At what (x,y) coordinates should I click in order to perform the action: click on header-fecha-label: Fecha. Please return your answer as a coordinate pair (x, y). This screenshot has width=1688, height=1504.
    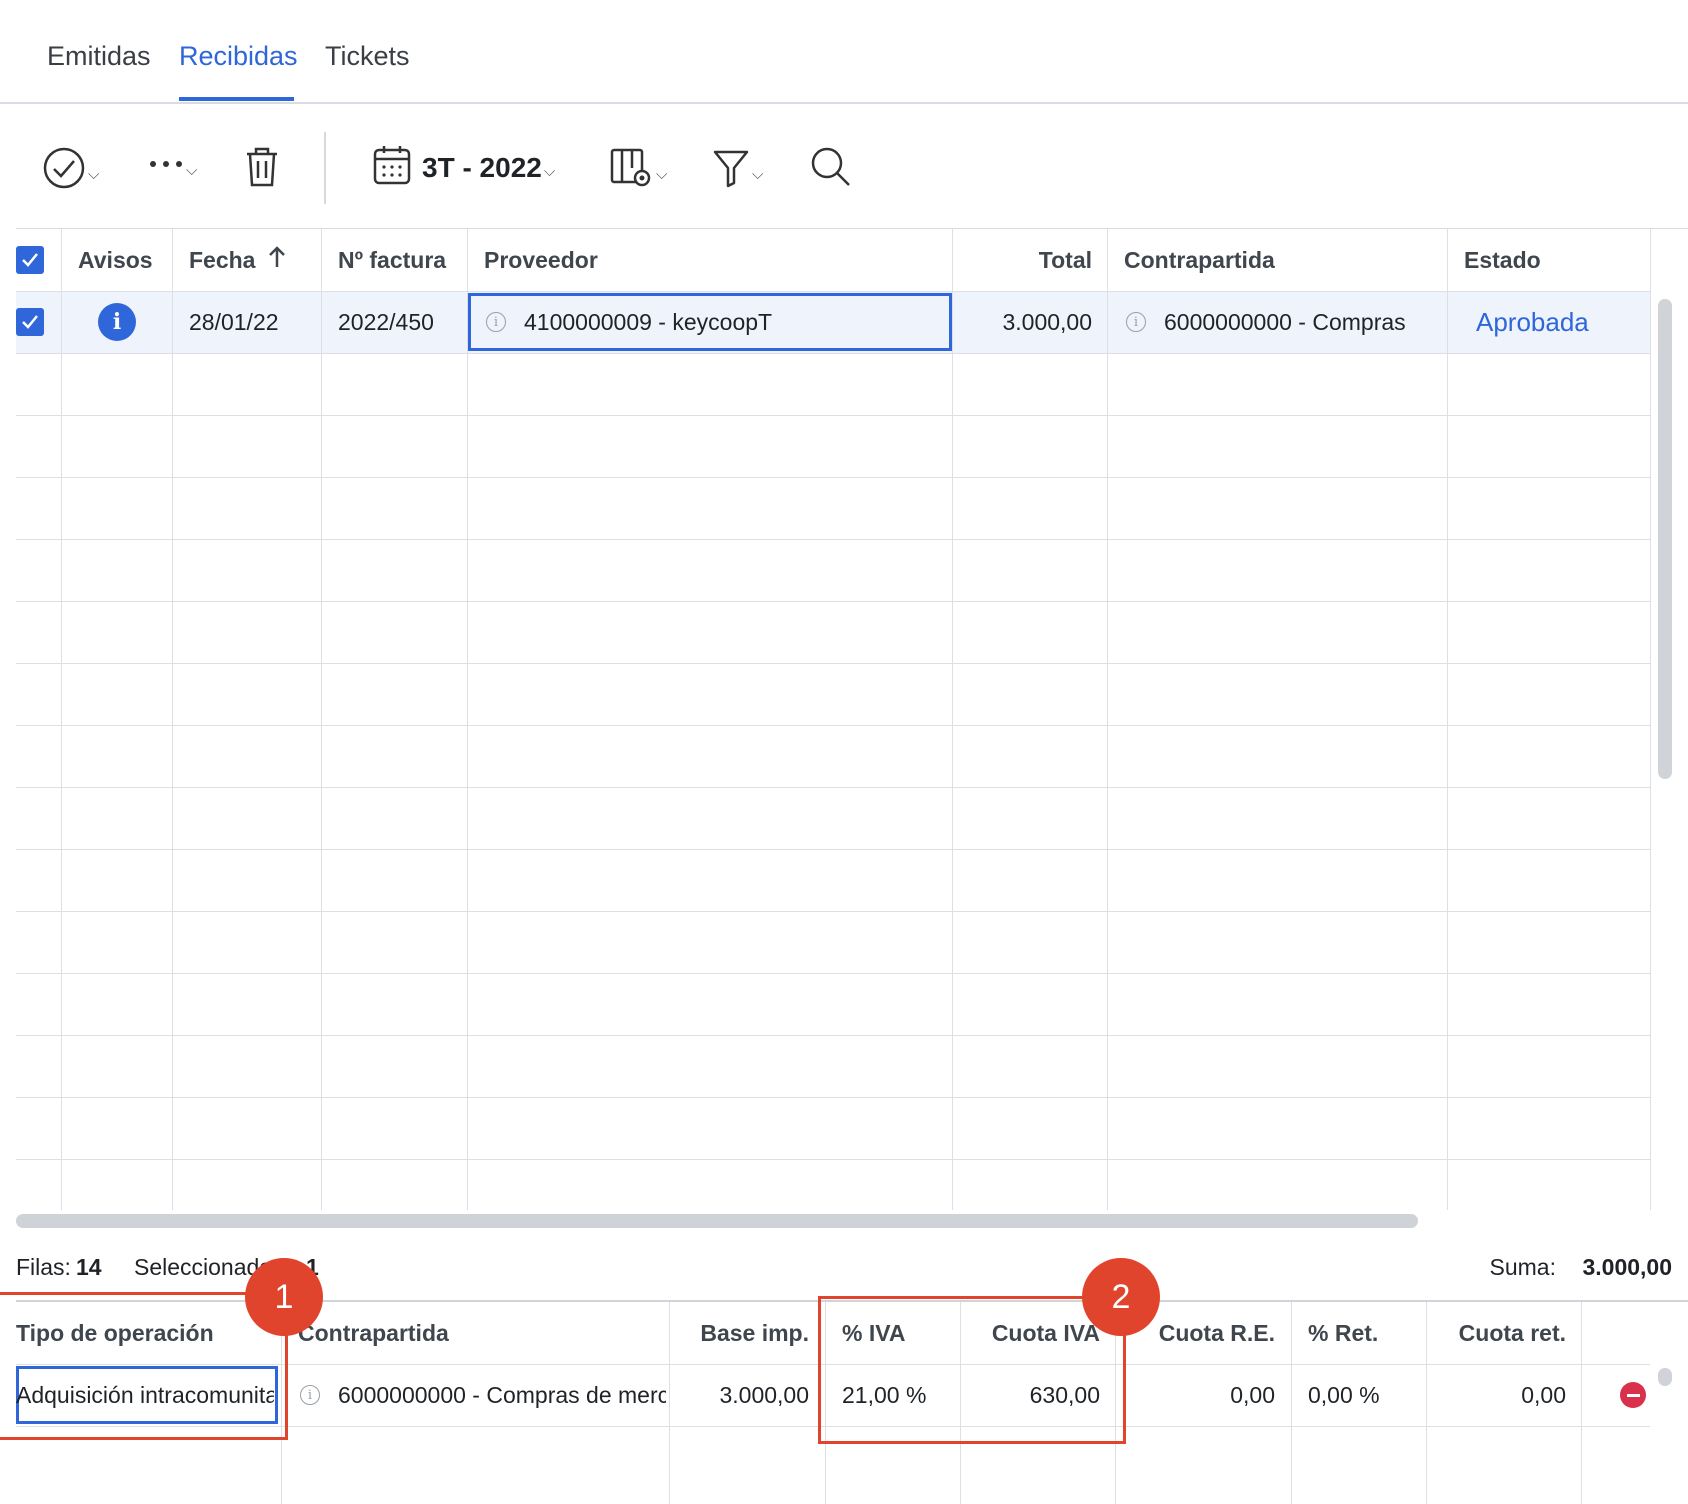
    Looking at the image, I should click on (222, 259).